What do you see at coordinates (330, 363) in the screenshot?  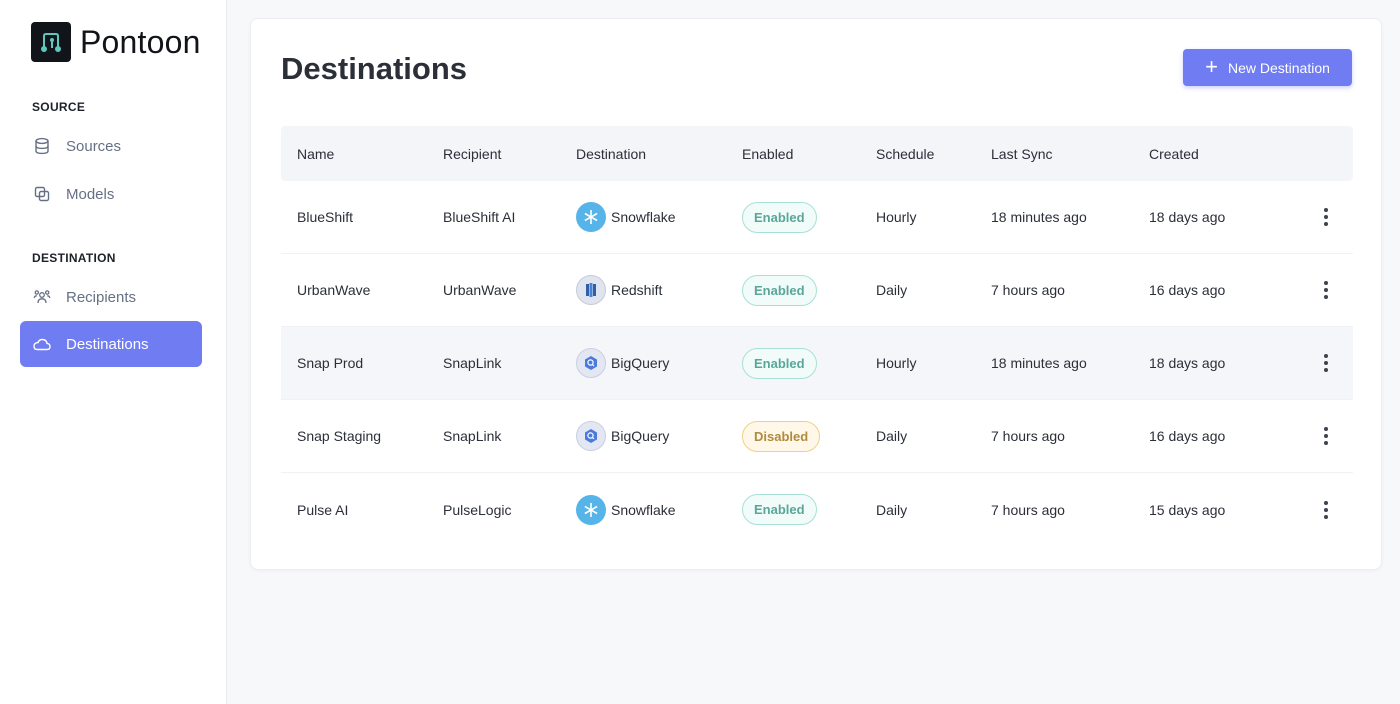 I see `row-name: Snap Prod` at bounding box center [330, 363].